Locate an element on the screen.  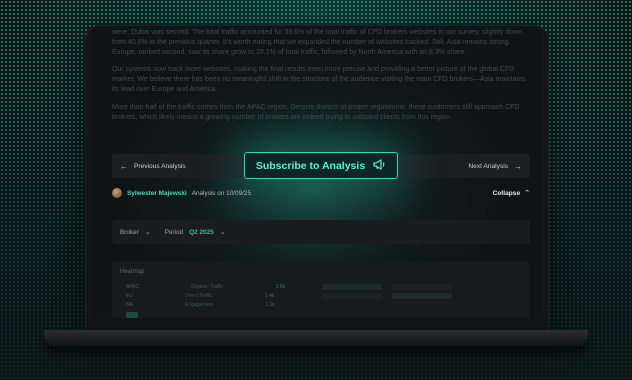
next-analysis-label: Next Analysis is located at coordinates (488, 166).